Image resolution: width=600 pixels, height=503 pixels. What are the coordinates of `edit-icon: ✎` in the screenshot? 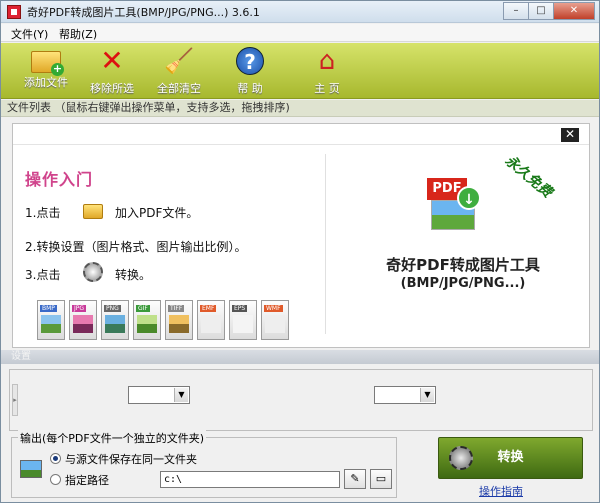 It's located at (355, 478).